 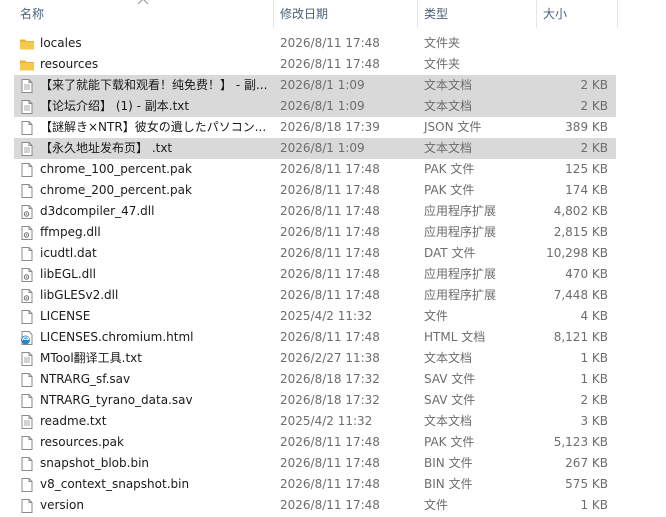 I want to click on file-size: 7,448 KB, so click(x=580, y=295).